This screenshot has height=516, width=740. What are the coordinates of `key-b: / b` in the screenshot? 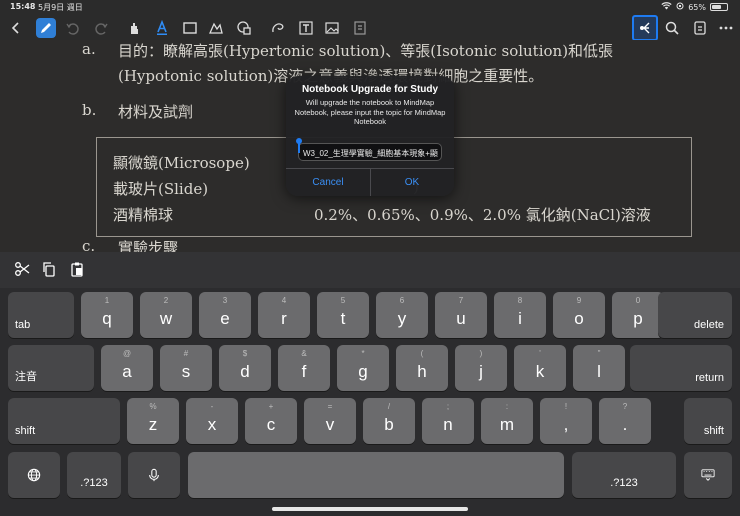 It's located at (389, 421).